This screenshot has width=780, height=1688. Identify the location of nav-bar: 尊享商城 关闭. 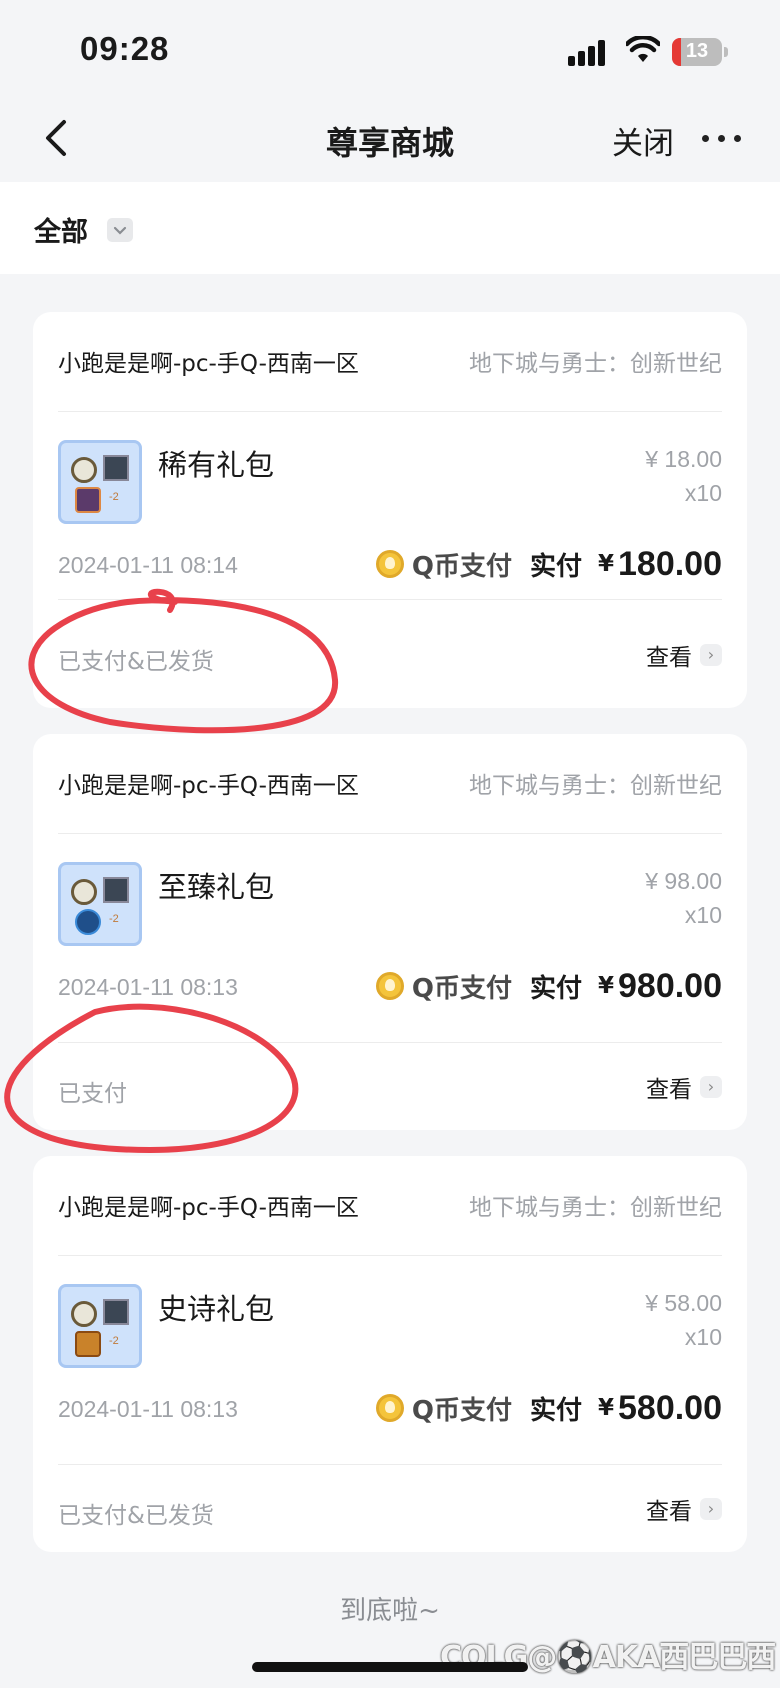
(390, 141).